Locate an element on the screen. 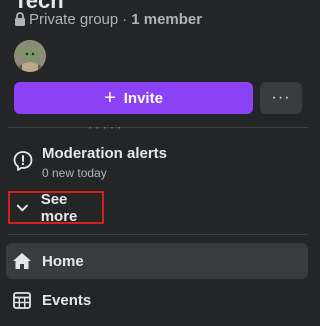  see-more-label: See more is located at coordinates (59, 207).